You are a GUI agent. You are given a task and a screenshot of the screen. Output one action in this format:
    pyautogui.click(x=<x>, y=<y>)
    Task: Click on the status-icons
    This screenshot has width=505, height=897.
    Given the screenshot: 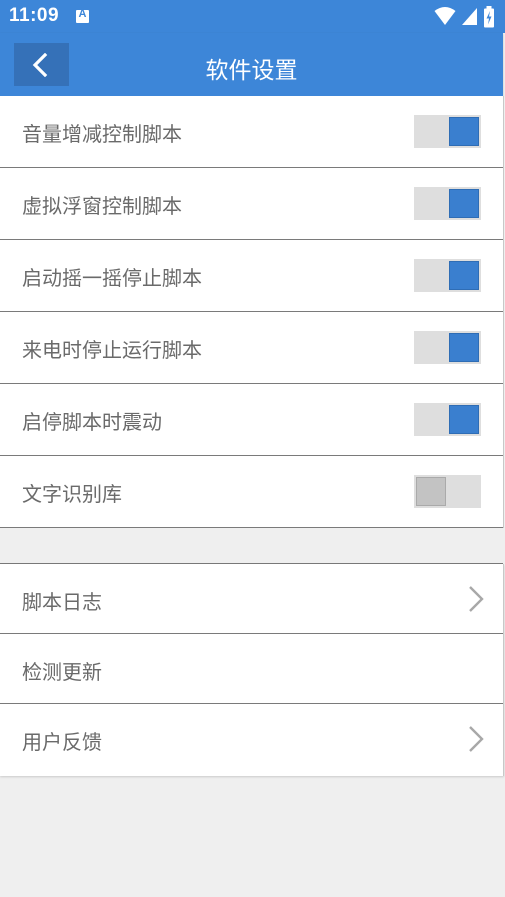 What is the action you would take?
    pyautogui.click(x=462, y=17)
    